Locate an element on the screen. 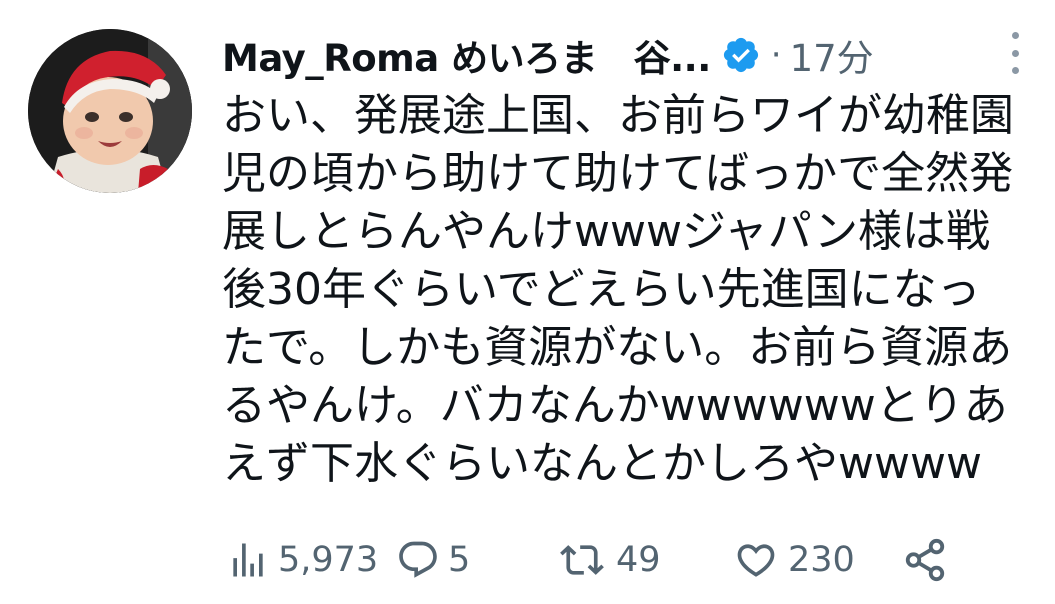 This screenshot has width=1055, height=604. timestamp: 17分 is located at coordinates (832, 55).